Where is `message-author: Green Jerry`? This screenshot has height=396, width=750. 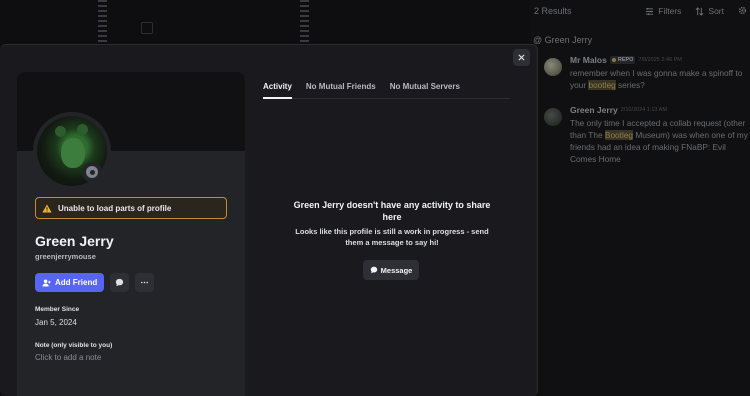
message-author: Green Jerry is located at coordinates (594, 110).